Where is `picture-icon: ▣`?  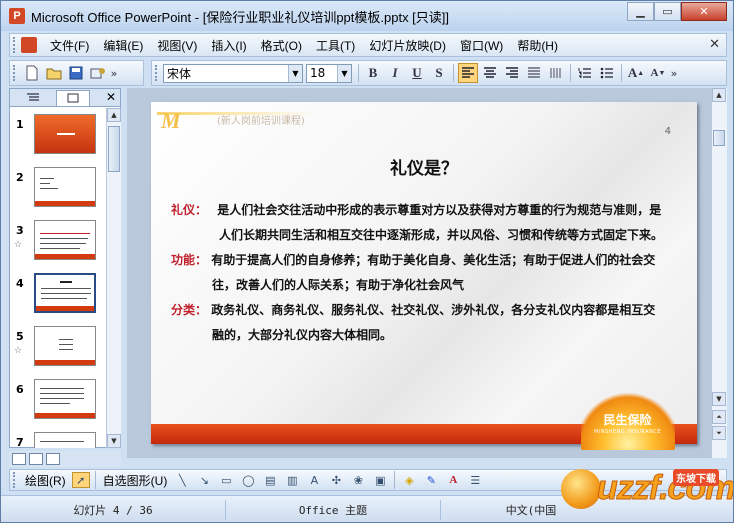
picture-icon: ▣ is located at coordinates (380, 480).